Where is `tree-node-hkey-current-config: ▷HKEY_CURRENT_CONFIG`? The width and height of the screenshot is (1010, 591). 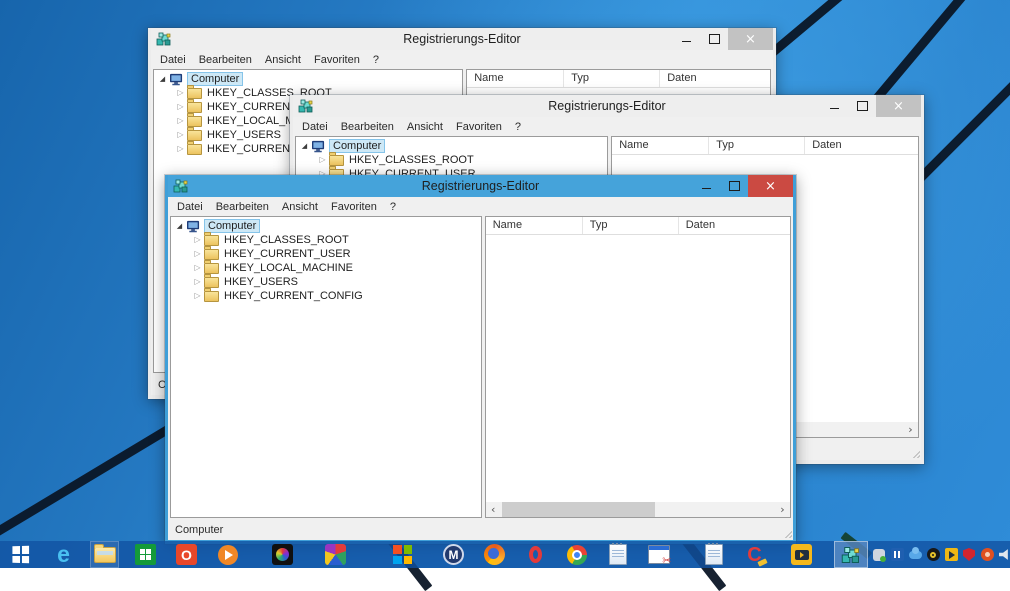 tree-node-hkey-current-config: ▷HKEY_CURRENT_CONFIG is located at coordinates (326, 296).